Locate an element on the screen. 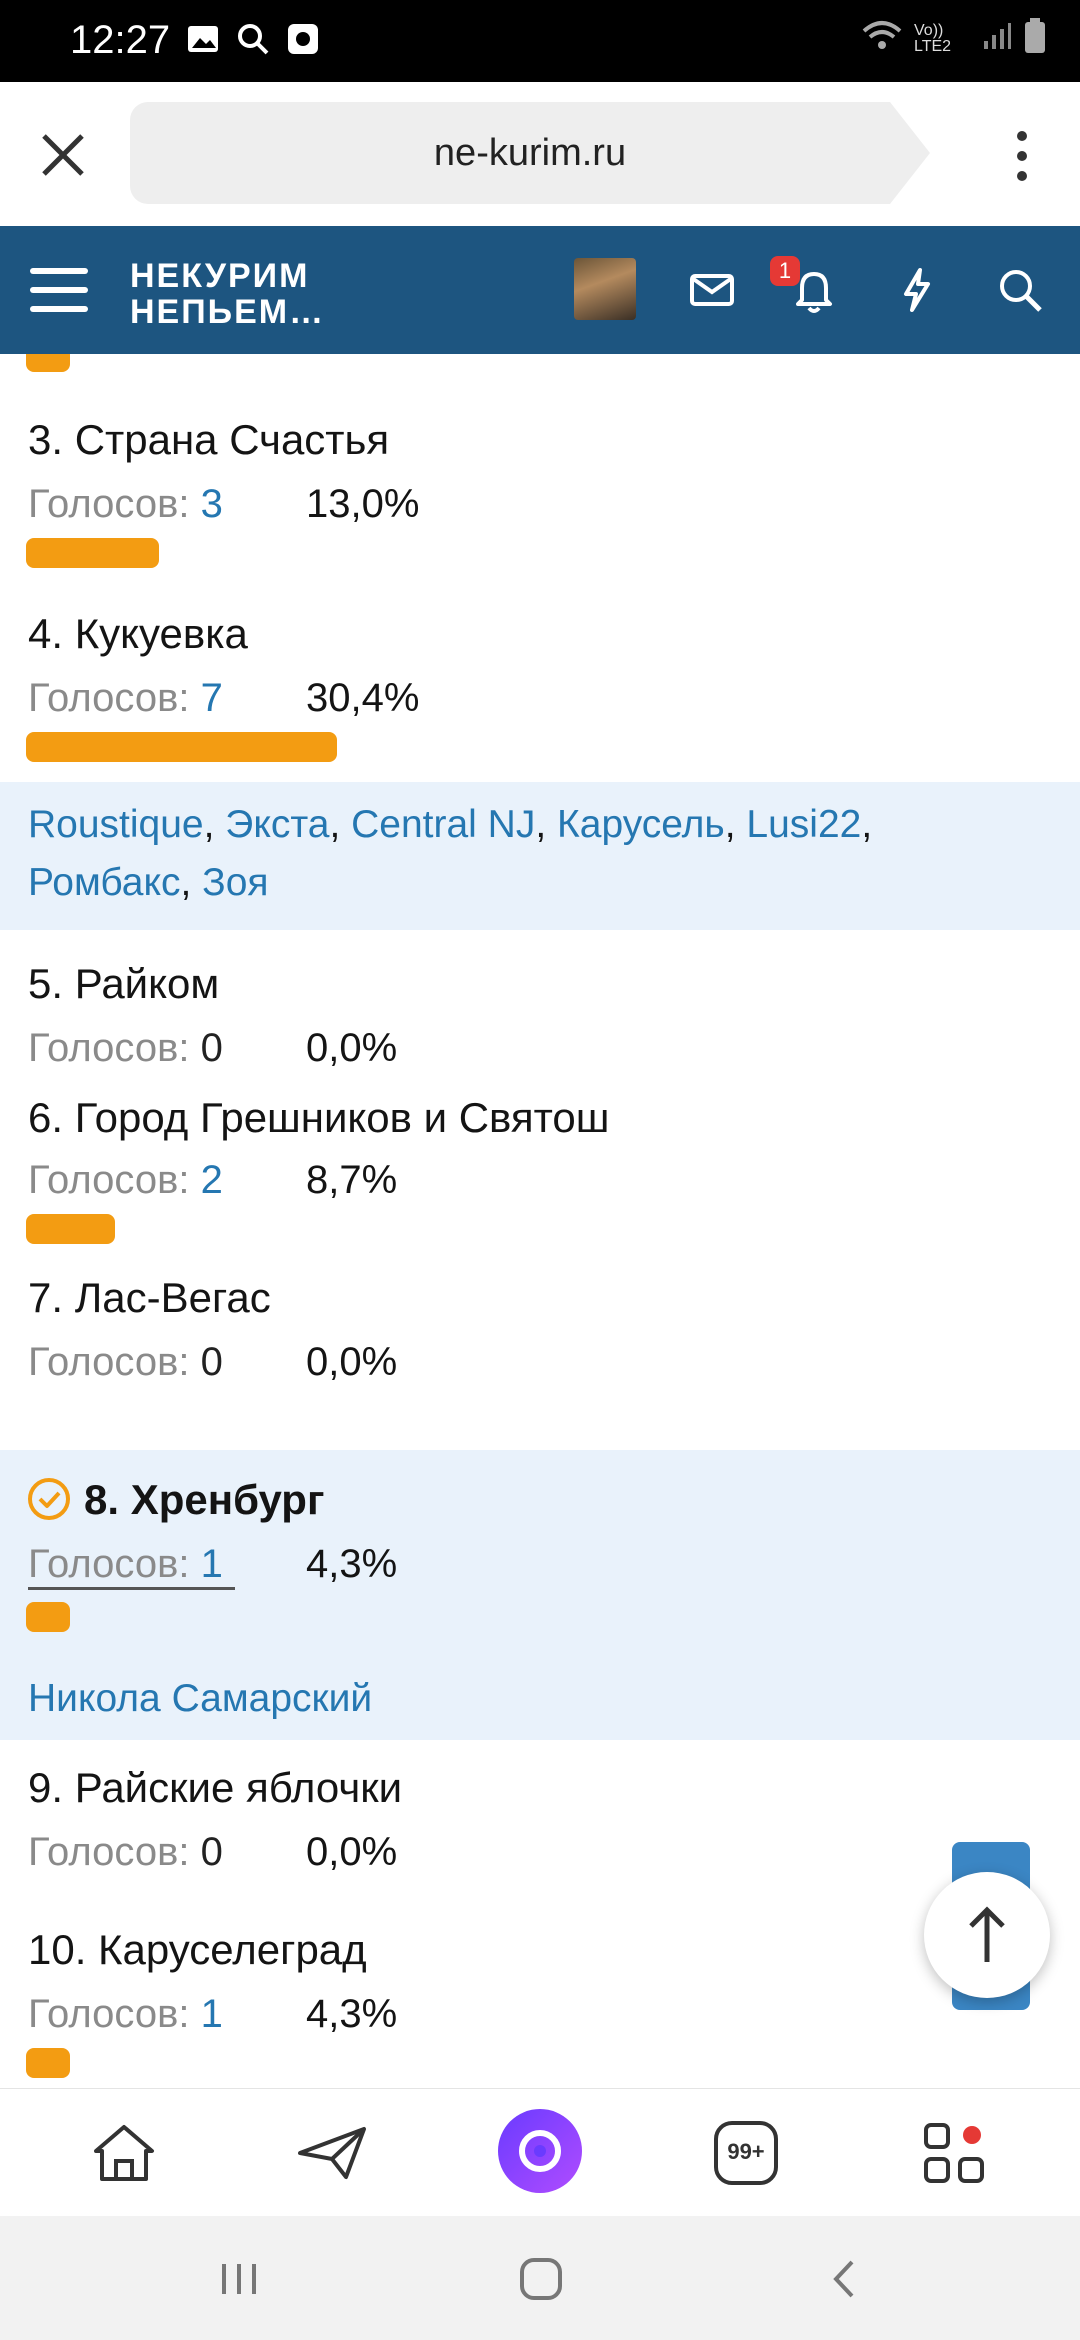 This screenshot has height=2340, width=1080. browser-bottom-bar: 99+ is located at coordinates (540, 2152).